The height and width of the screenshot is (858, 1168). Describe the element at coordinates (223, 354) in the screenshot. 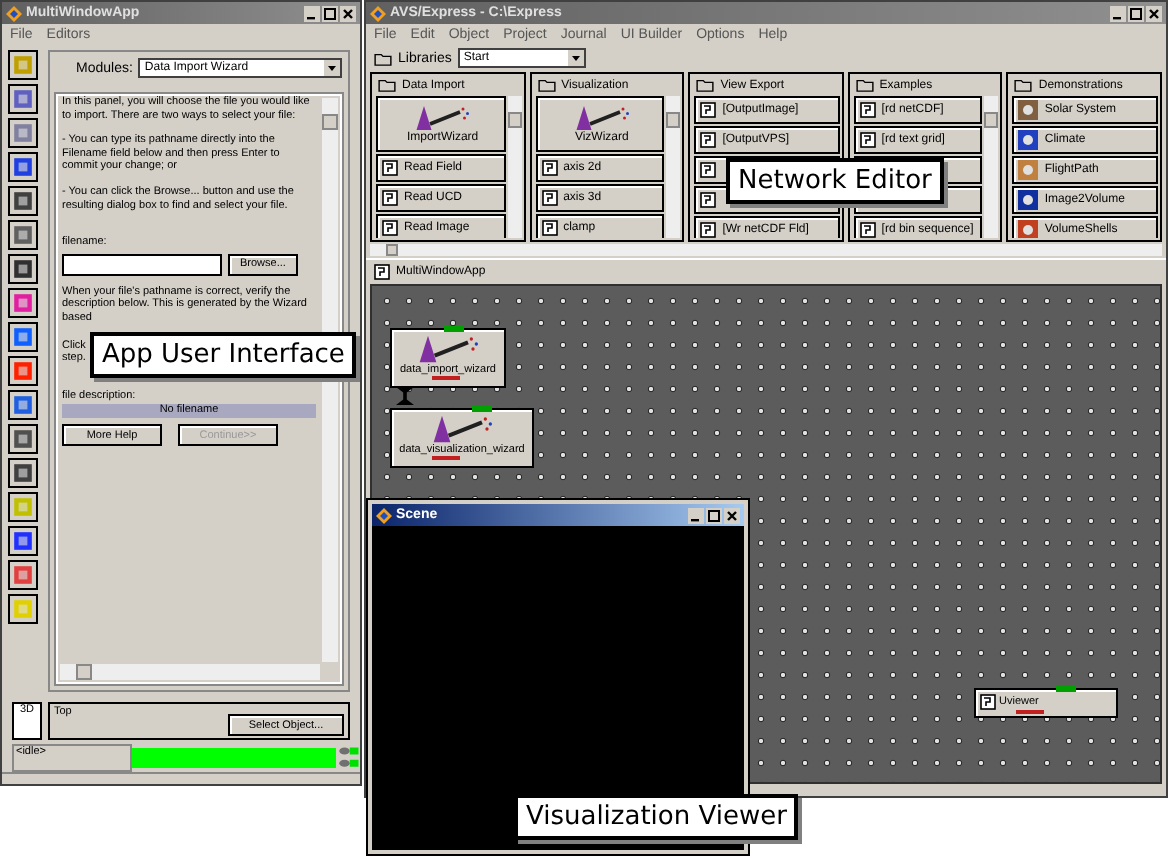

I see `callout-tooltip: App User Interface` at that location.